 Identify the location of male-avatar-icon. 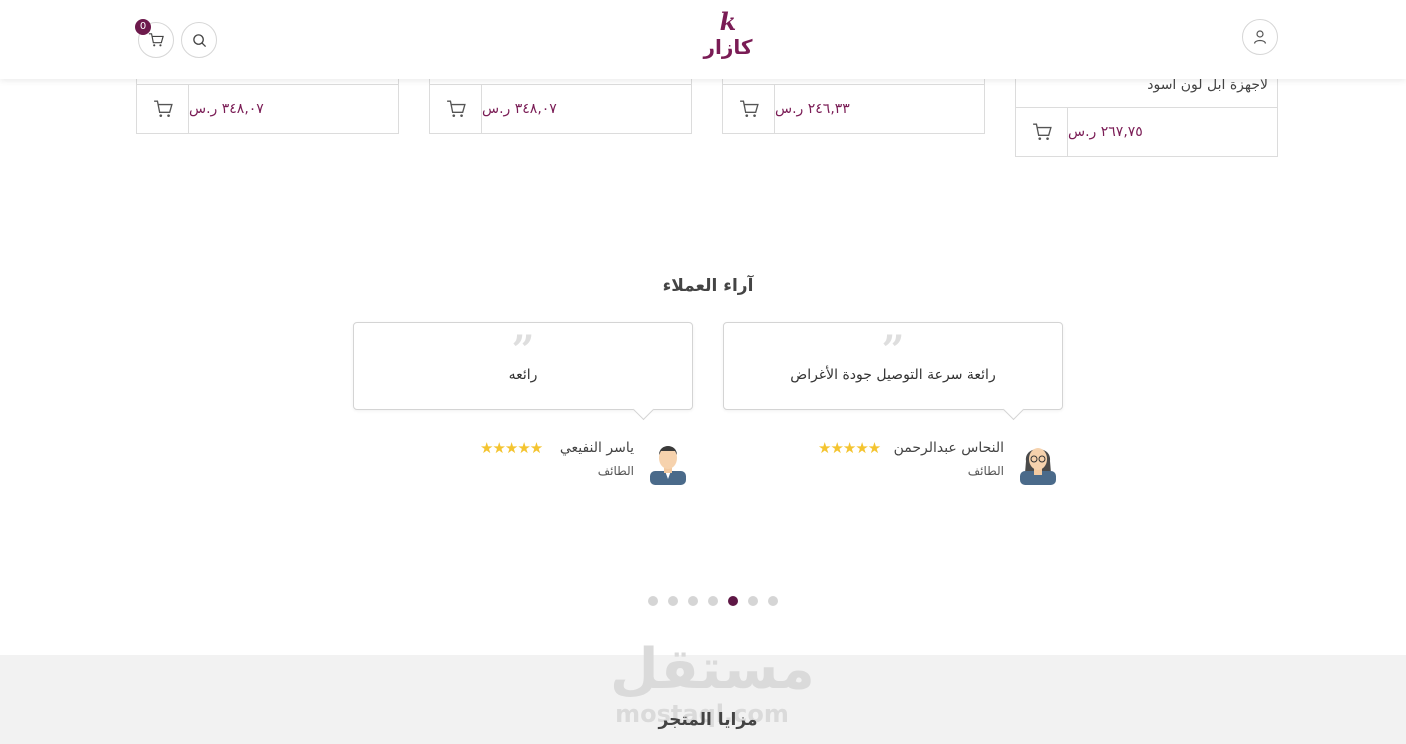
(668, 465).